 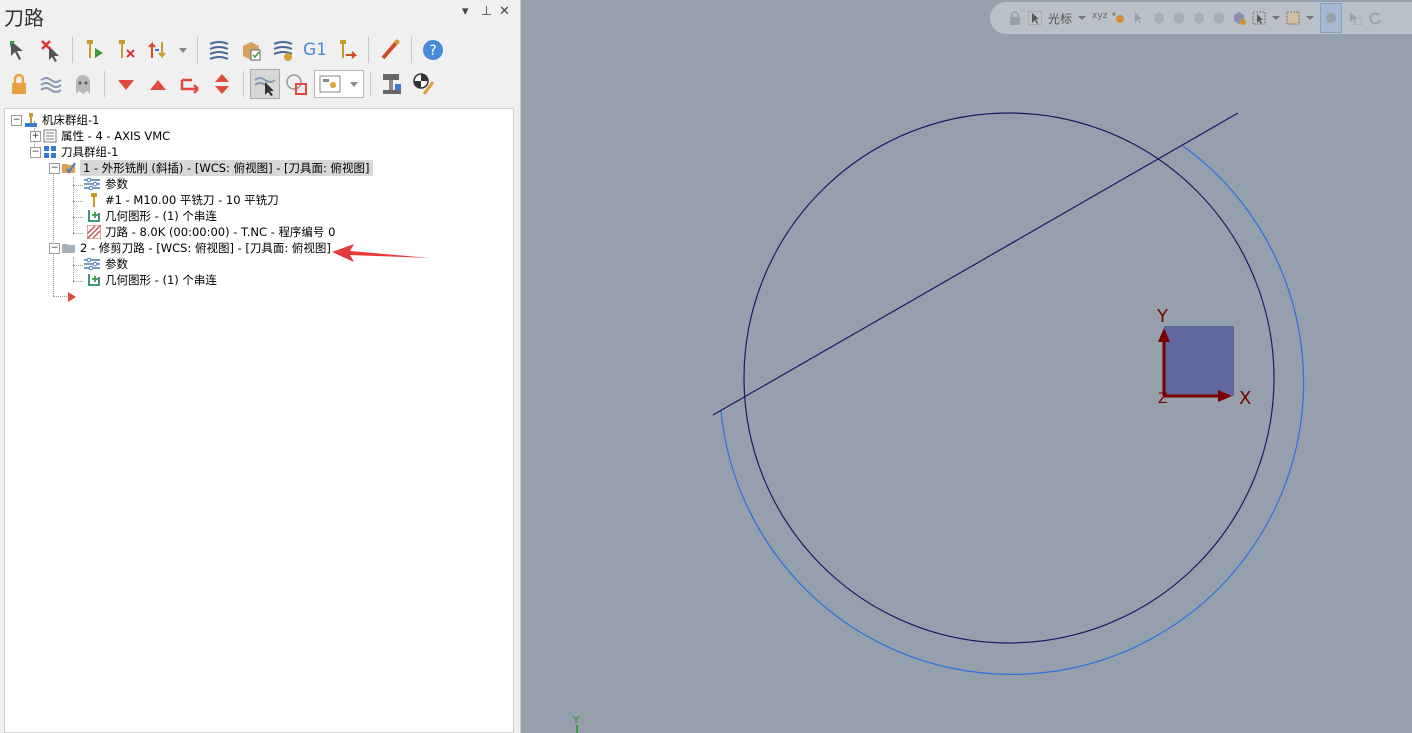 I want to click on machine-icon, so click(x=392, y=84).